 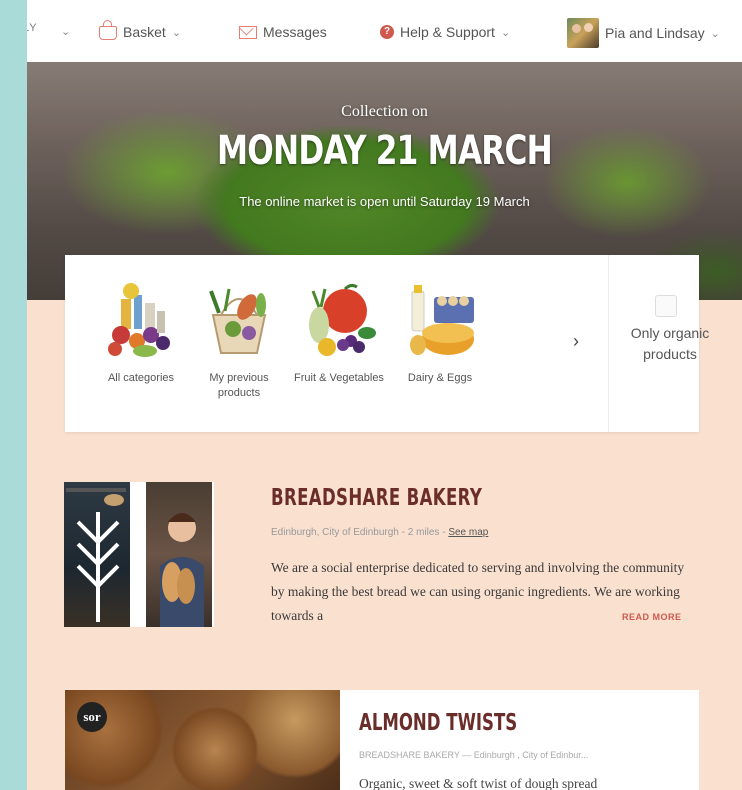 I want to click on category-dairy-eggs: Dairy & Eggs, so click(x=440, y=320).